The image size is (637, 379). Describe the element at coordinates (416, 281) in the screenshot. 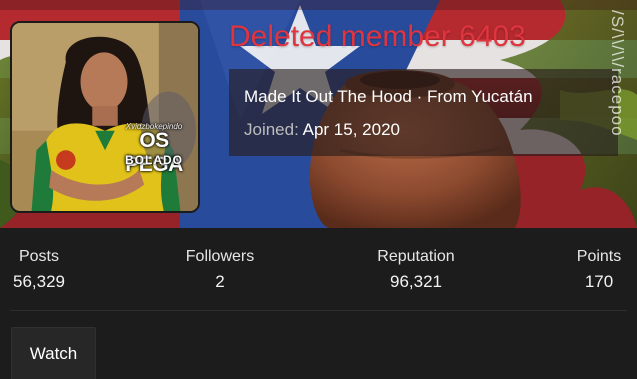

I see `stat-reputation-value: 96,321` at that location.